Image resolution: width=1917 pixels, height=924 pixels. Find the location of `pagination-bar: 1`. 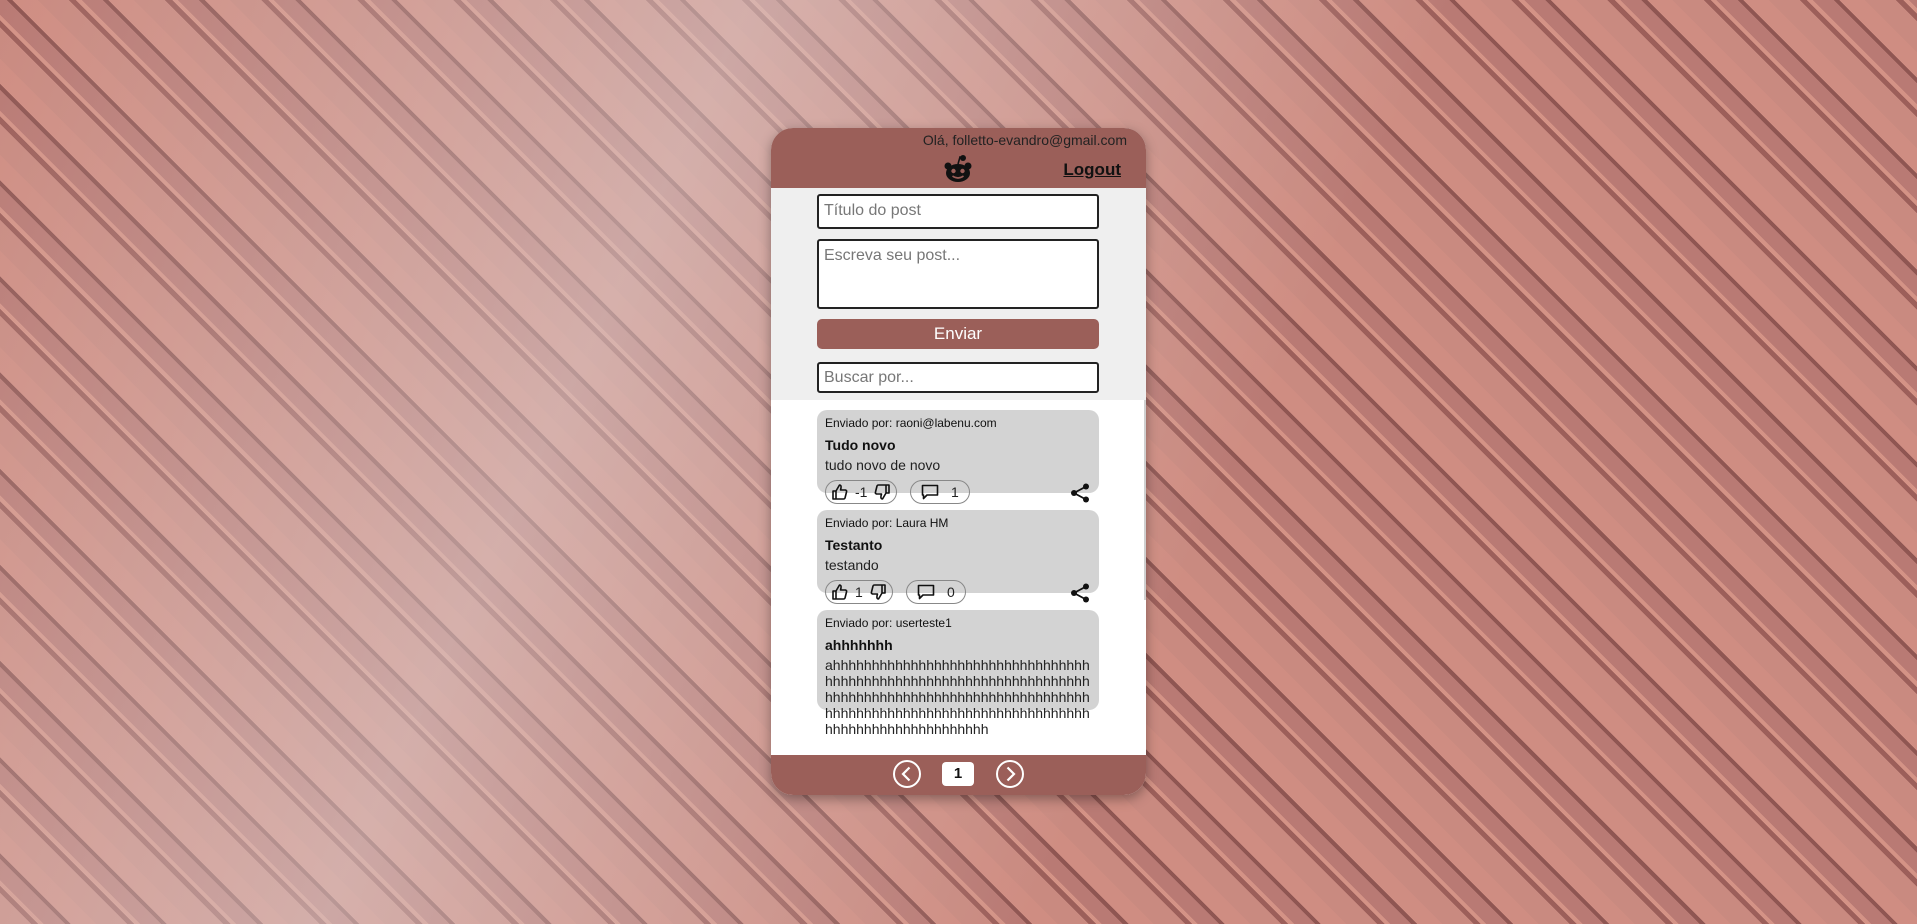

pagination-bar: 1 is located at coordinates (958, 775).